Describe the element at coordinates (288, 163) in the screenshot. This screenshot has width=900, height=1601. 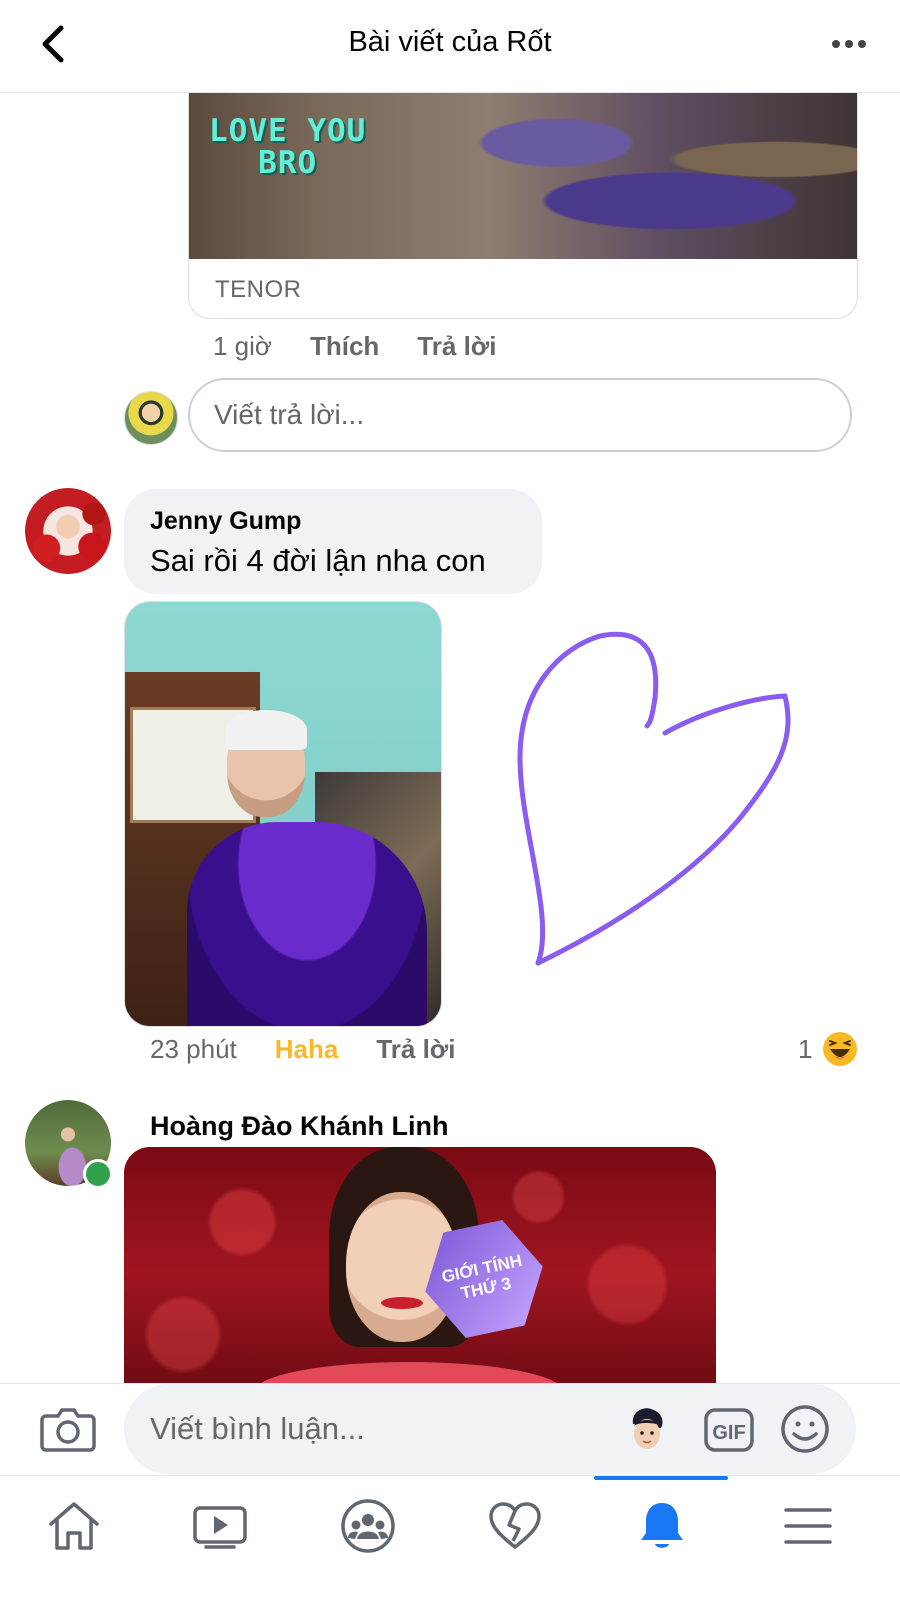
I see `gif-overlay-line: BRO` at that location.